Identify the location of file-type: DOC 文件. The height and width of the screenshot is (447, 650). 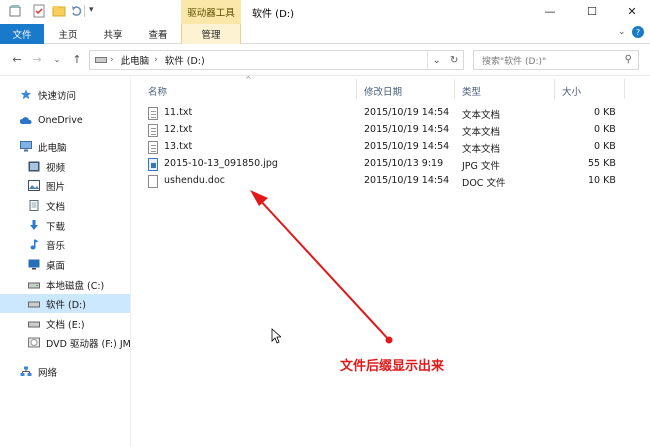
(484, 183).